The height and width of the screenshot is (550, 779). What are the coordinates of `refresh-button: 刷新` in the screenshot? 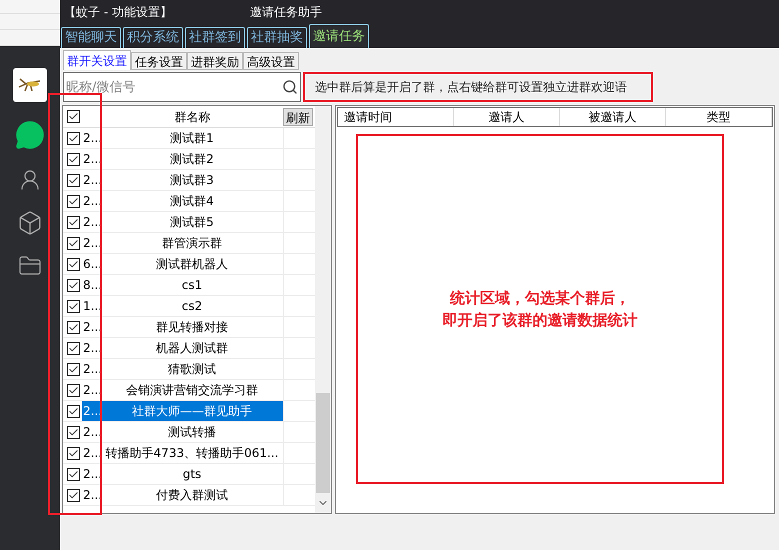 It's located at (298, 117).